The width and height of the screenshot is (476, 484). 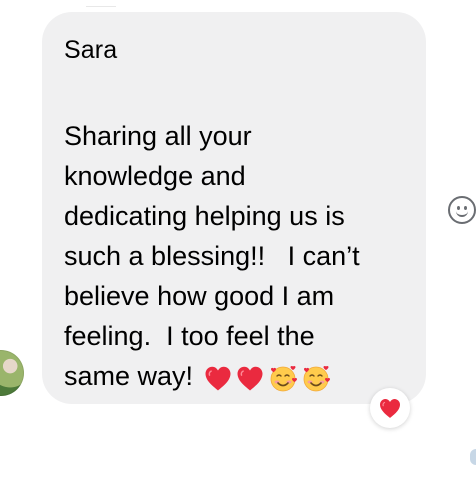 What do you see at coordinates (101, 3) in the screenshot?
I see `previous-message-edge` at bounding box center [101, 3].